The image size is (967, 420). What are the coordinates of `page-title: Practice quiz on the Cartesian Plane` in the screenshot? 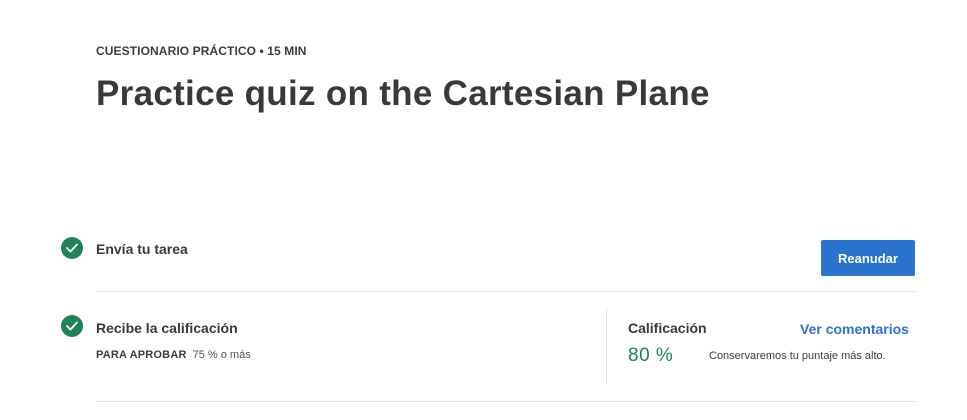 It's located at (403, 93).